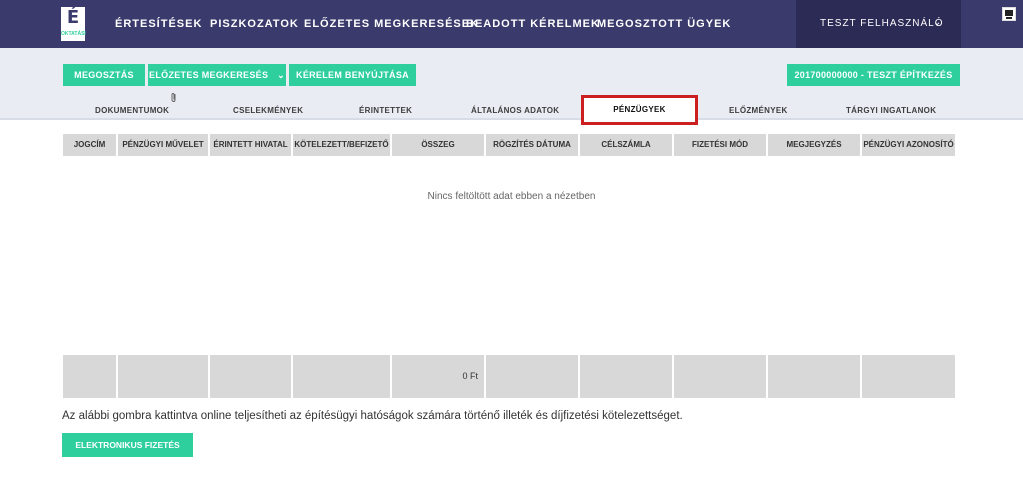 The image size is (1023, 478). Describe the element at coordinates (532, 145) in the screenshot. I see `column-header: RÖGZÍTÉS DÁTUMA` at that location.